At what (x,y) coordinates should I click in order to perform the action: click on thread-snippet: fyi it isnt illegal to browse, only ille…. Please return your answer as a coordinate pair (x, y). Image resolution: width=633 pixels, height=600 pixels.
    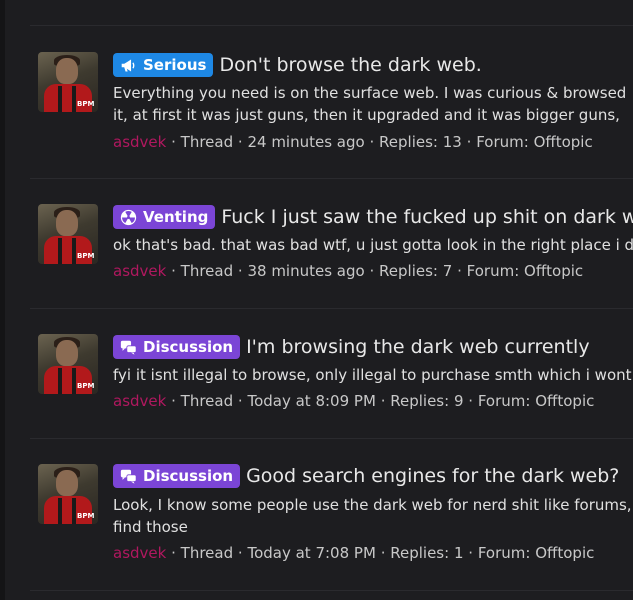
    Looking at the image, I should click on (373, 375).